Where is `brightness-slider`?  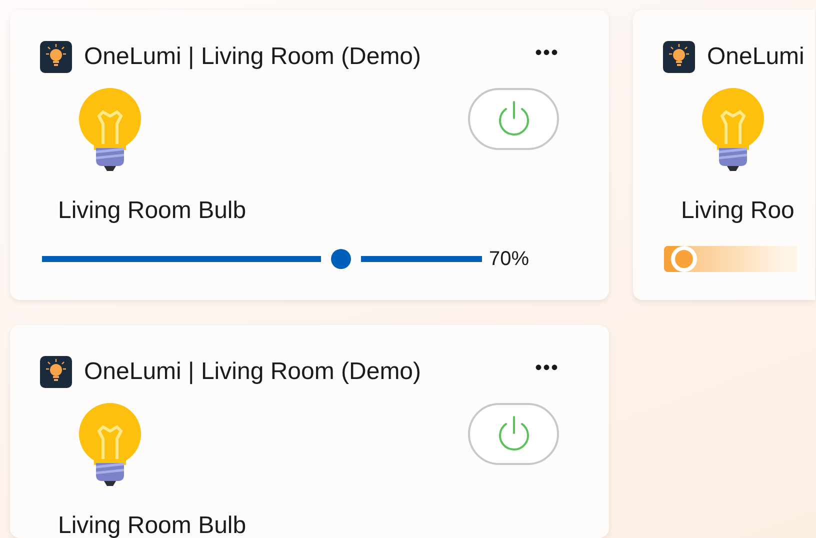
brightness-slider is located at coordinates (262, 259).